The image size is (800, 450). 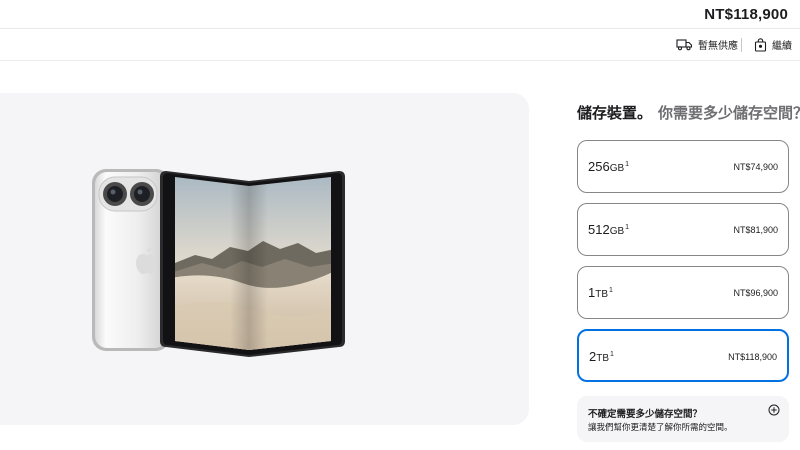 I want to click on delivery-label: 暫無供應, so click(x=718, y=46).